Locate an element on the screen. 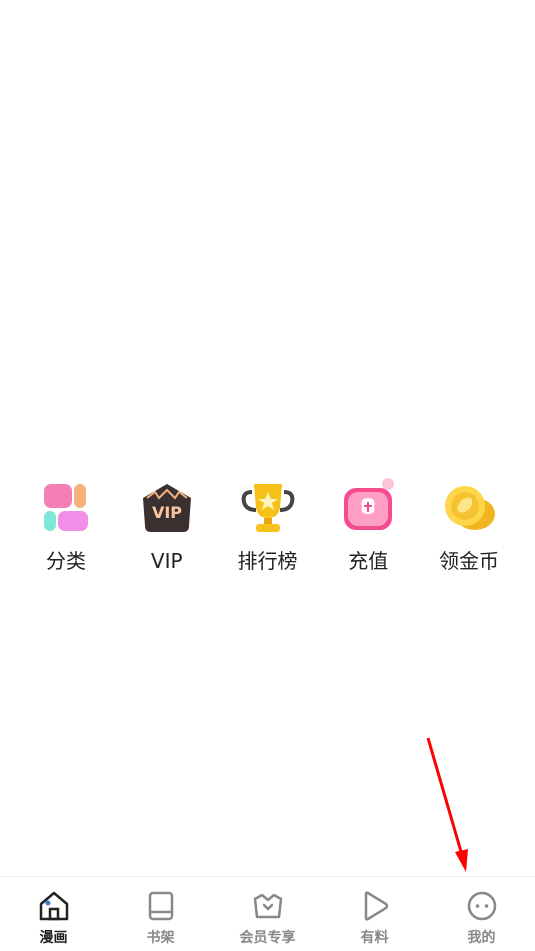 The height and width of the screenshot is (951, 535). gold-coin-icon is located at coordinates (470, 508).